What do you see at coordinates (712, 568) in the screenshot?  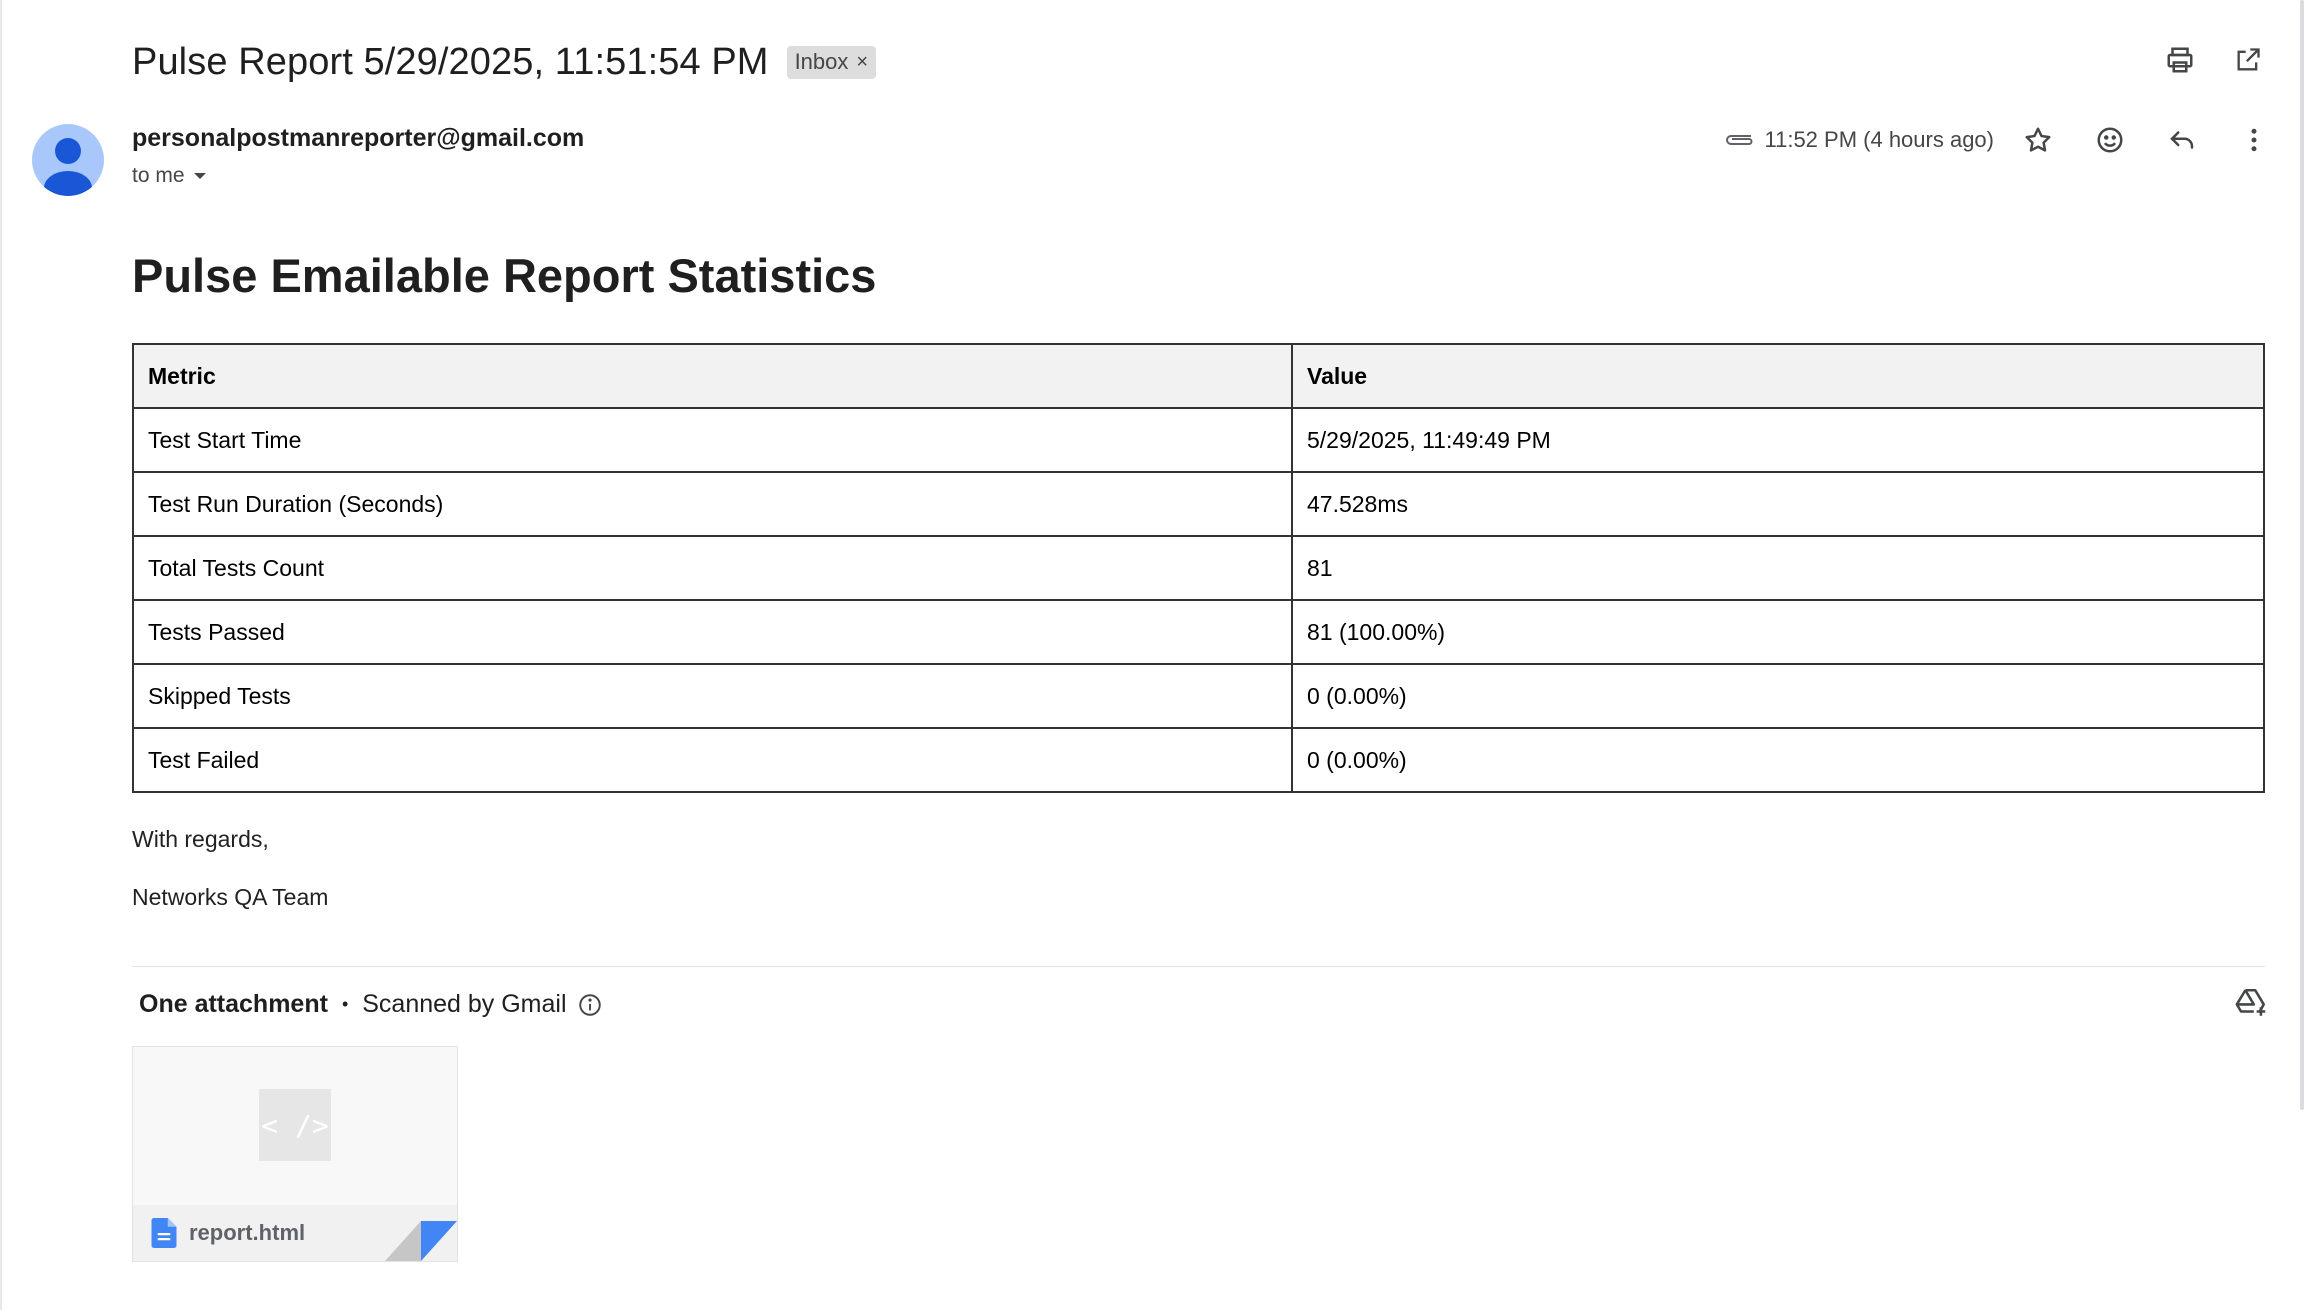 I see `metric-cell: Total Tests Count` at bounding box center [712, 568].